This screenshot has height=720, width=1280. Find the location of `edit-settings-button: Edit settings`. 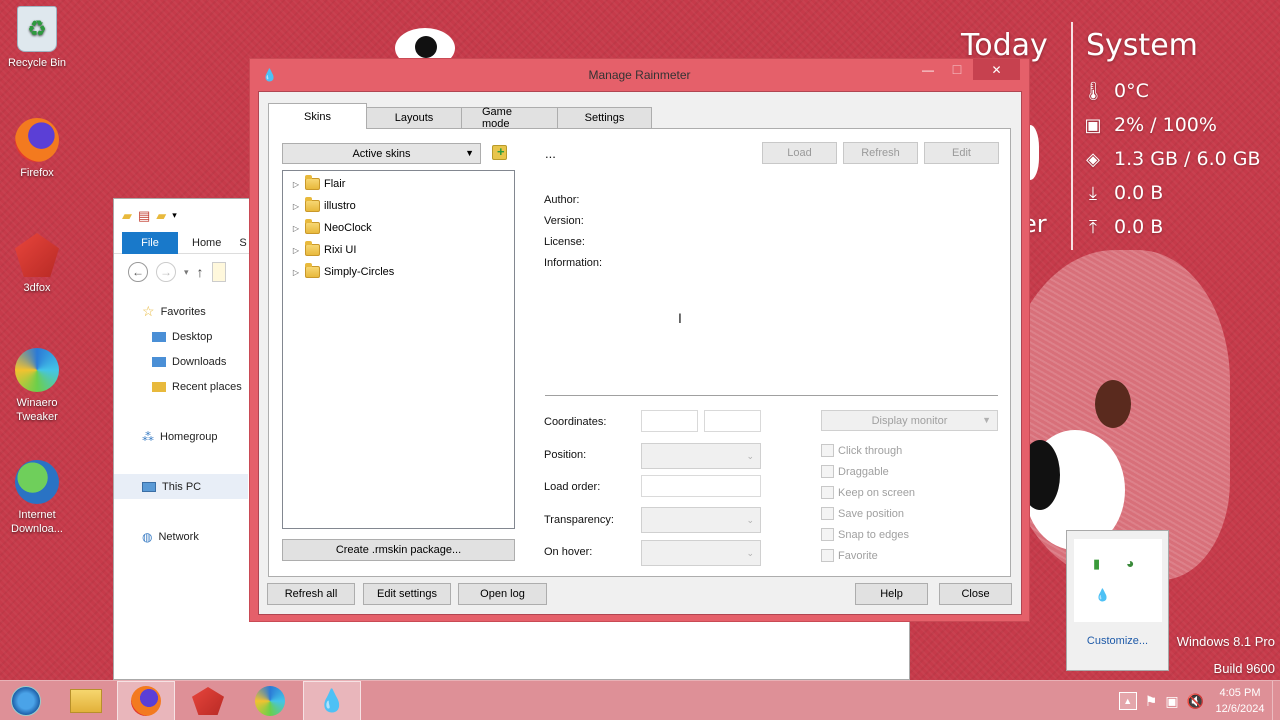

edit-settings-button: Edit settings is located at coordinates (407, 594).